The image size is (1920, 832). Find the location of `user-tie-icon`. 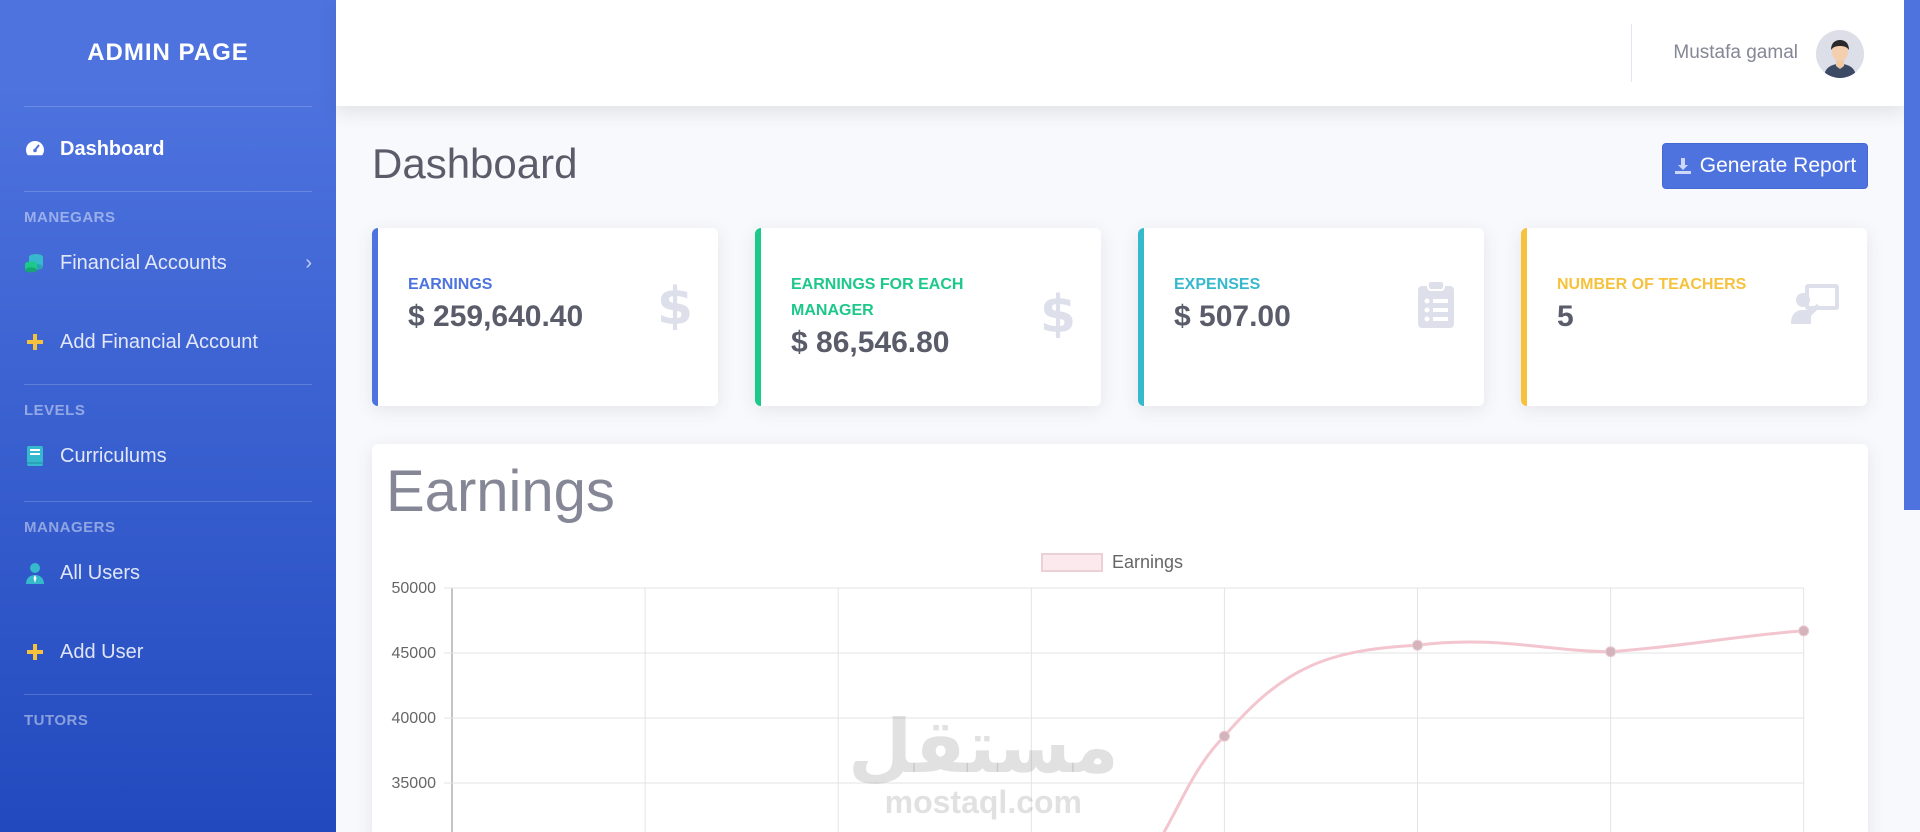

user-tie-icon is located at coordinates (35, 573).